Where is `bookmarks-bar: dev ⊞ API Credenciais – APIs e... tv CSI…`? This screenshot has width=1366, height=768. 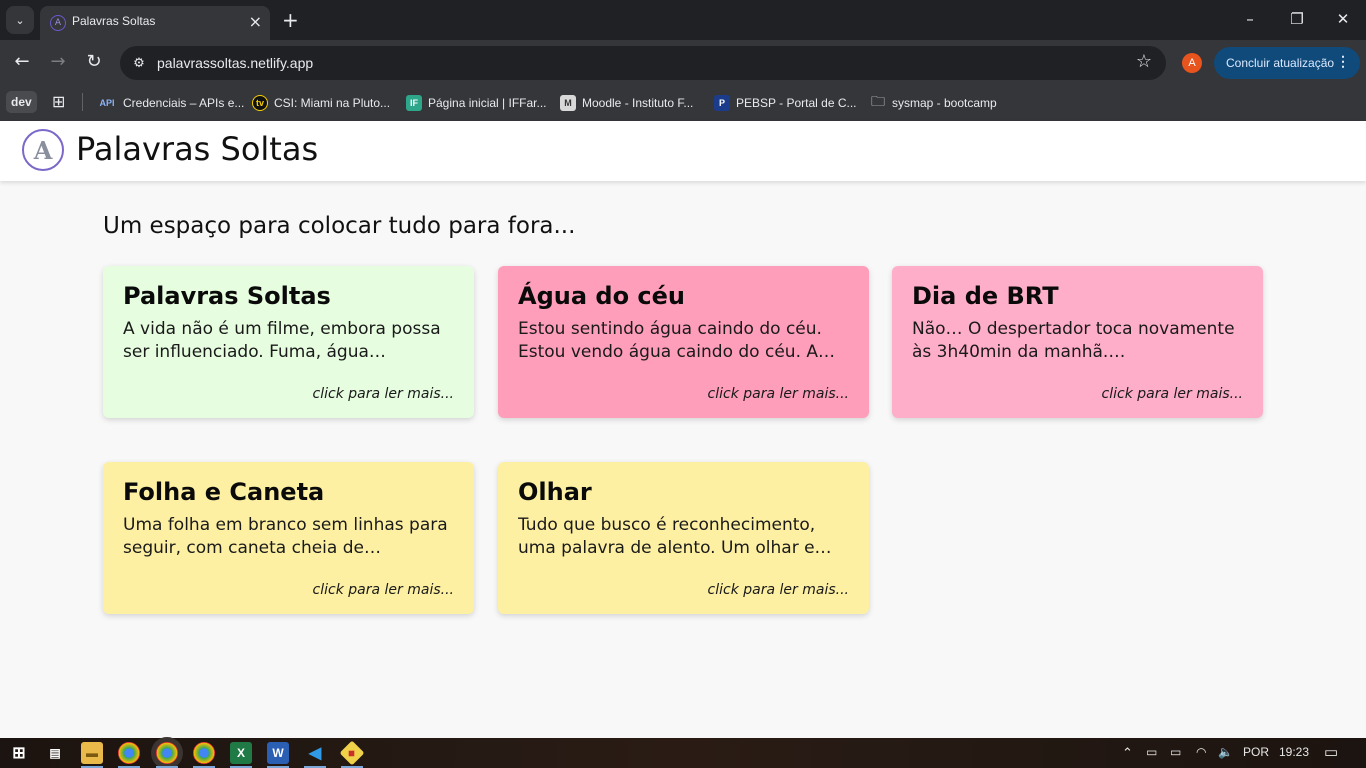 bookmarks-bar: dev ⊞ API Credenciais – APIs e... tv CSI… is located at coordinates (683, 103).